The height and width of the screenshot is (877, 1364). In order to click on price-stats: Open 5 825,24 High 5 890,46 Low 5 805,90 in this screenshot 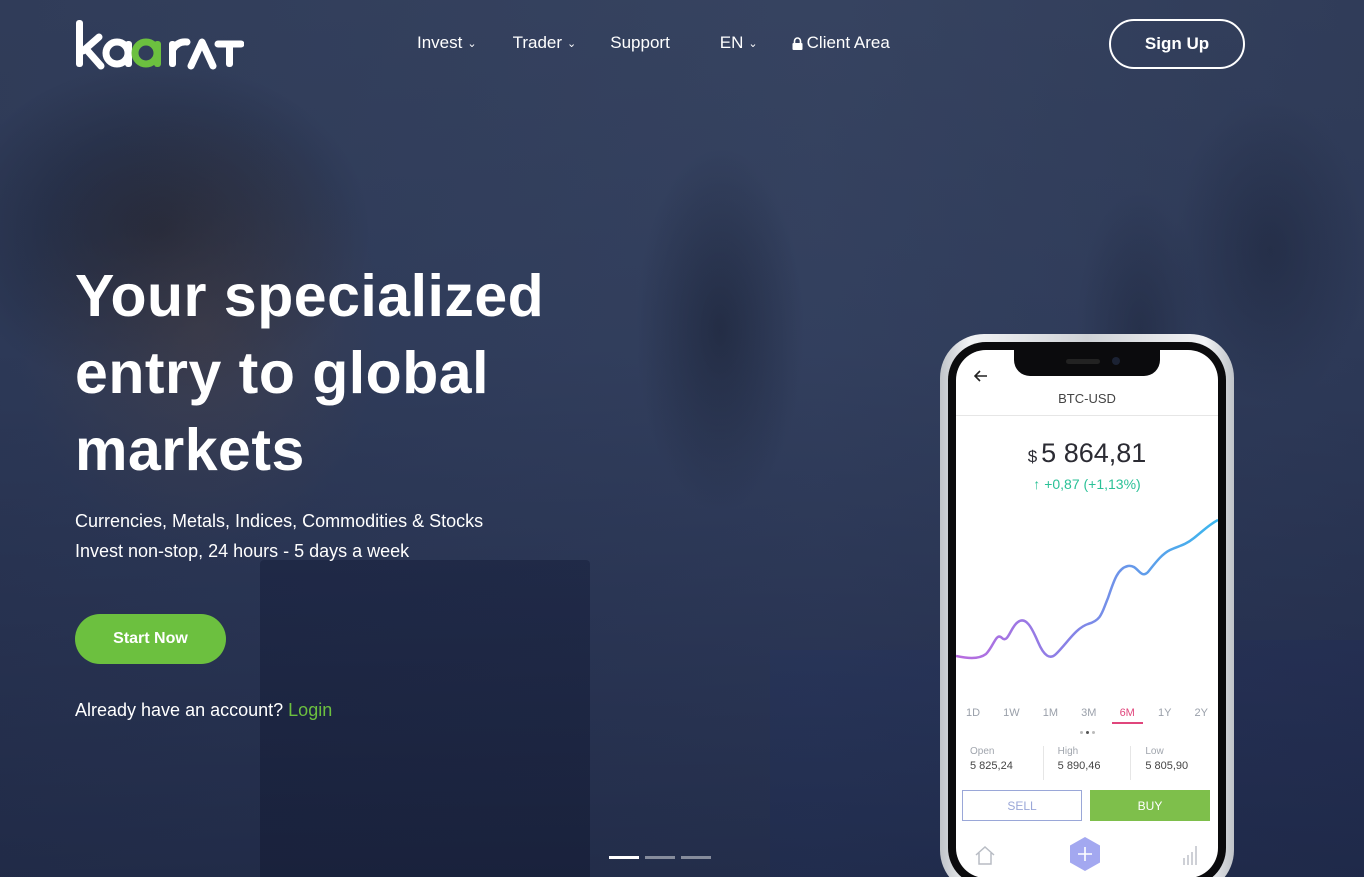, I will do `click(1087, 763)`.